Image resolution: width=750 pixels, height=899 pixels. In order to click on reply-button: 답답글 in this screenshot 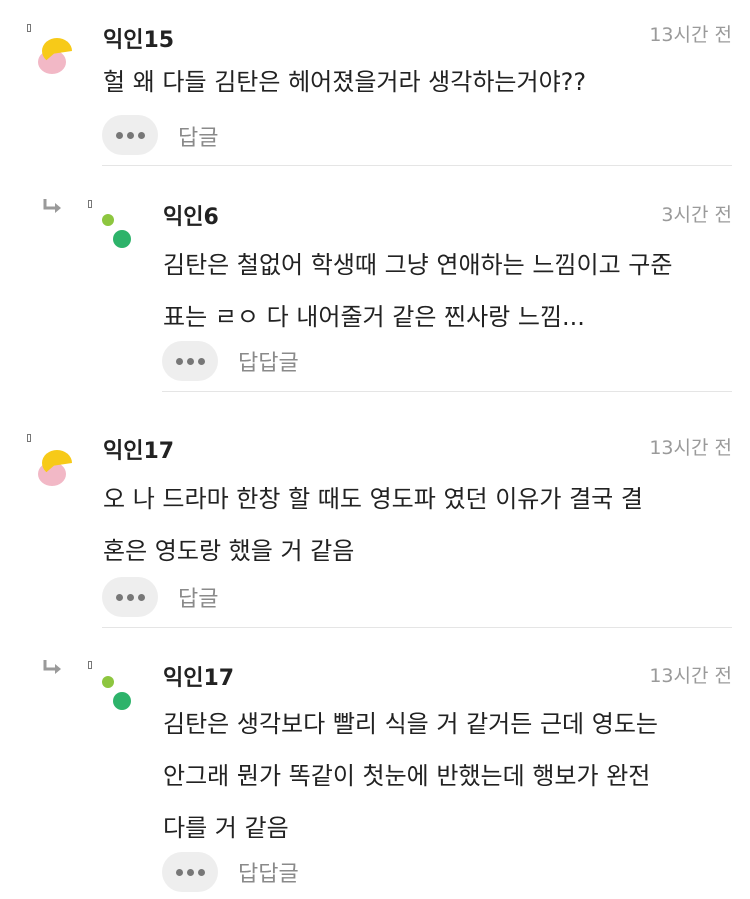, I will do `click(268, 872)`.